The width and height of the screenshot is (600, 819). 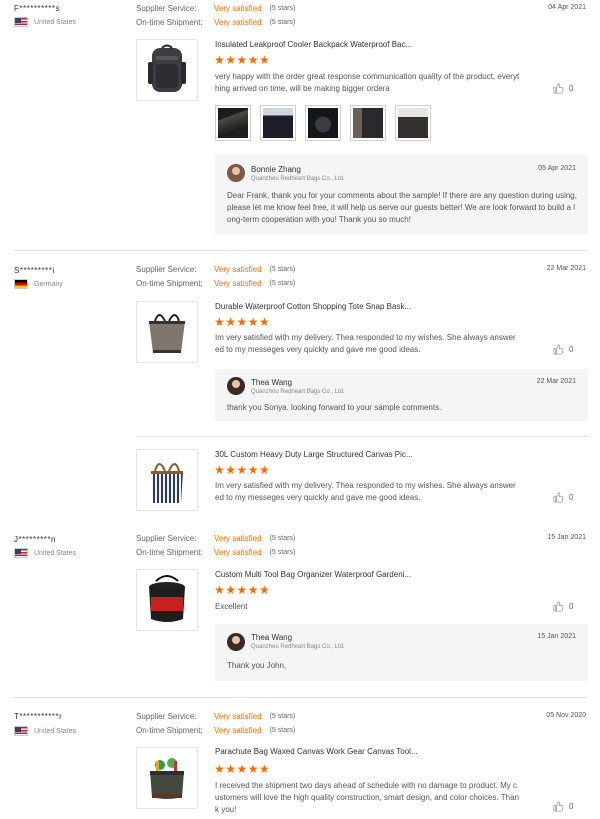 I want to click on reply-date: 22 Mar 2021, so click(x=556, y=381).